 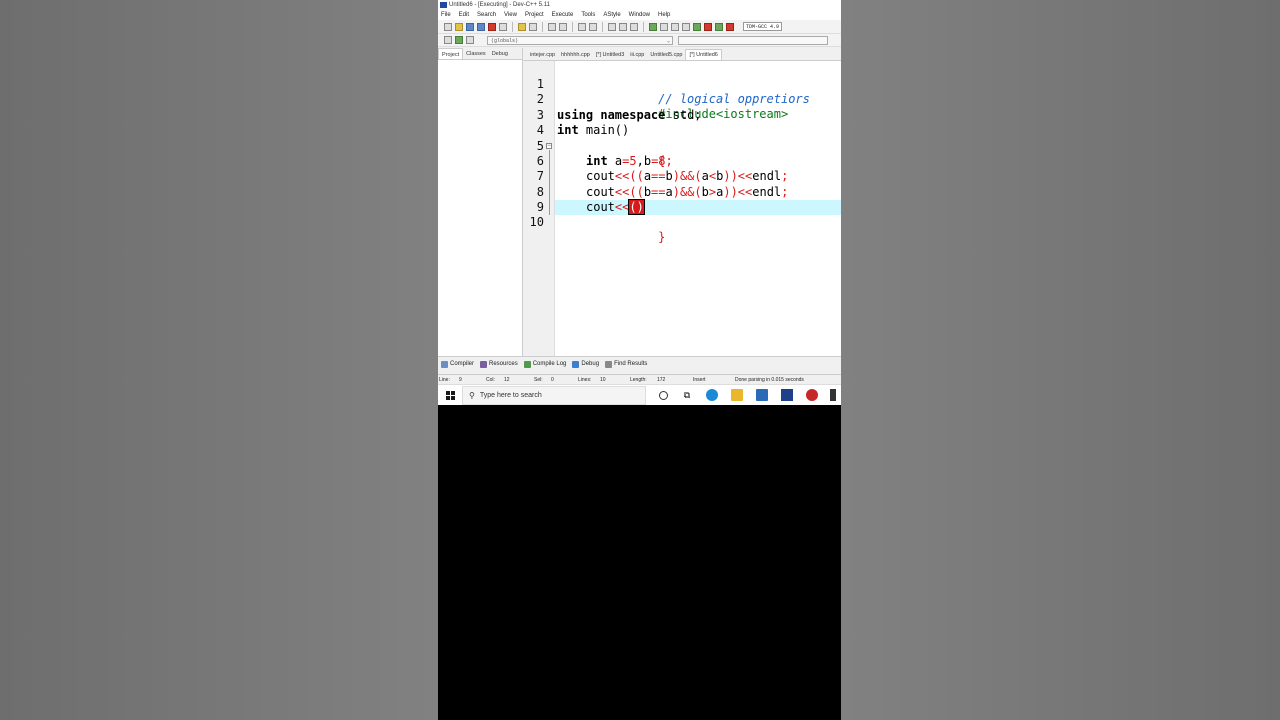 I want to click on new-file-icon, so click(x=448, y=26).